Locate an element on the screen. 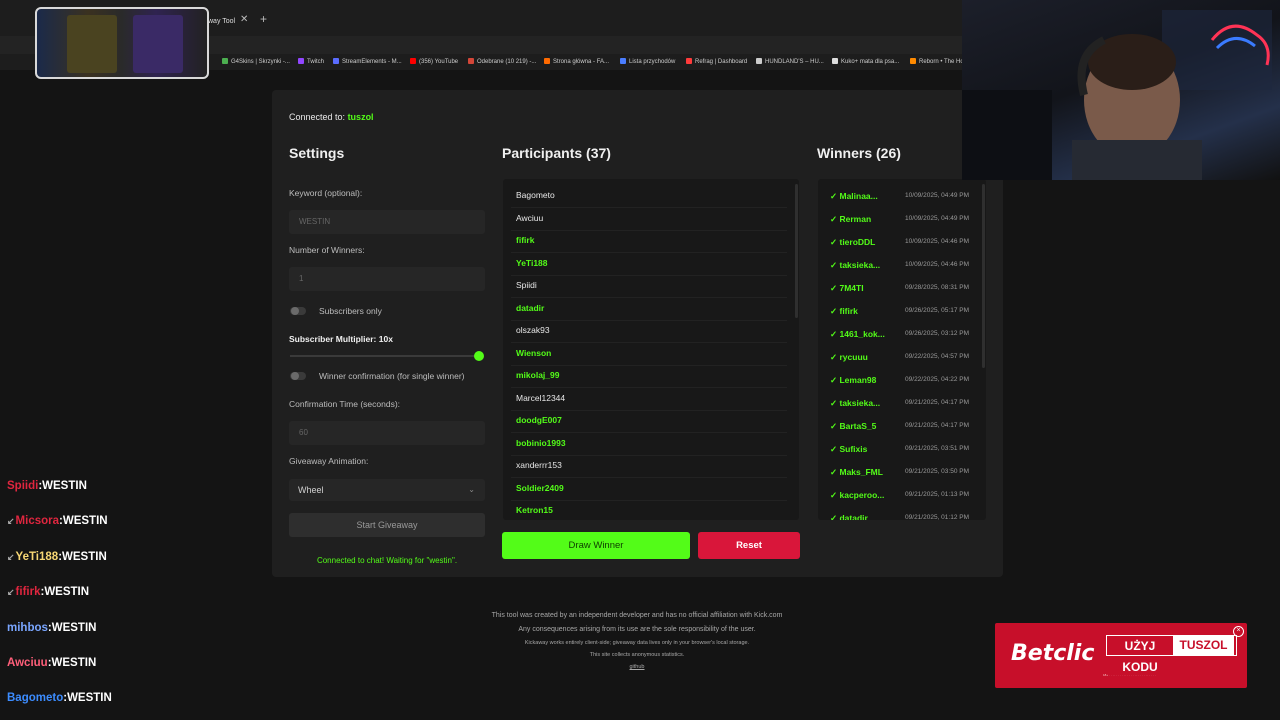 Image resolution: width=1280 pixels, height=720 pixels. winner-date: 09/21/2025, 04:17 PM is located at coordinates (937, 402).